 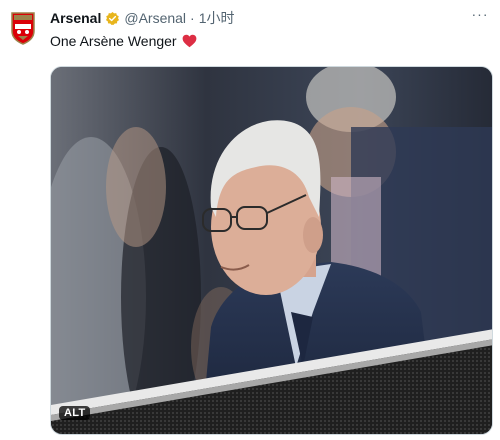 I want to click on author-handle: @Arsenal, so click(x=155, y=18).